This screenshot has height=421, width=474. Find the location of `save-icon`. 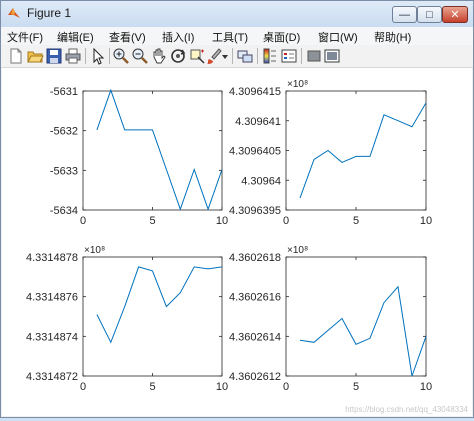

save-icon is located at coordinates (54, 56).